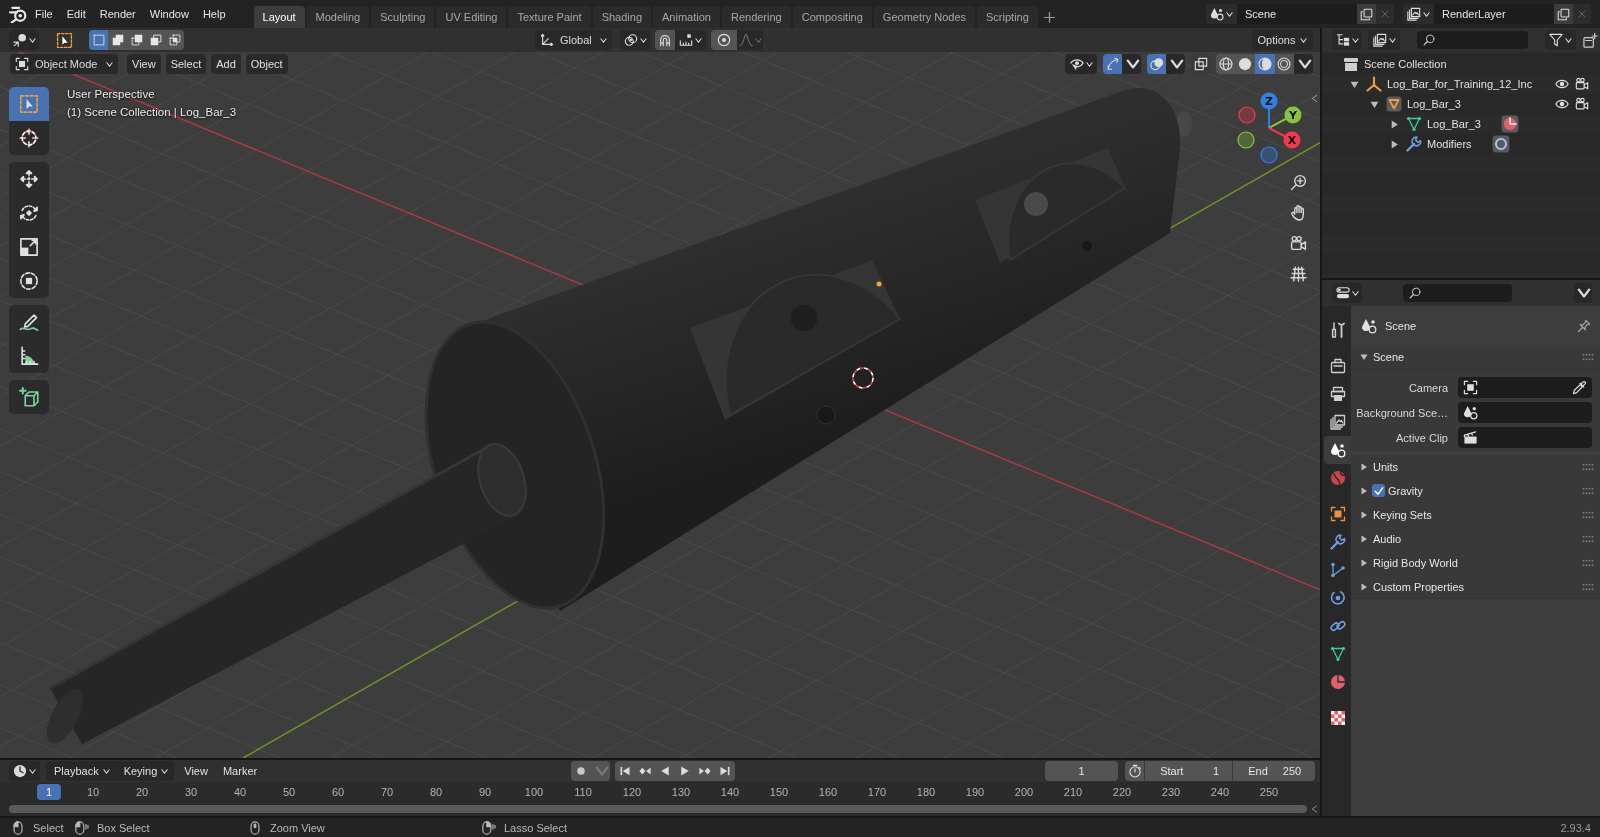  What do you see at coordinates (573, 40) in the screenshot?
I see `orientation-dropdown: Global` at bounding box center [573, 40].